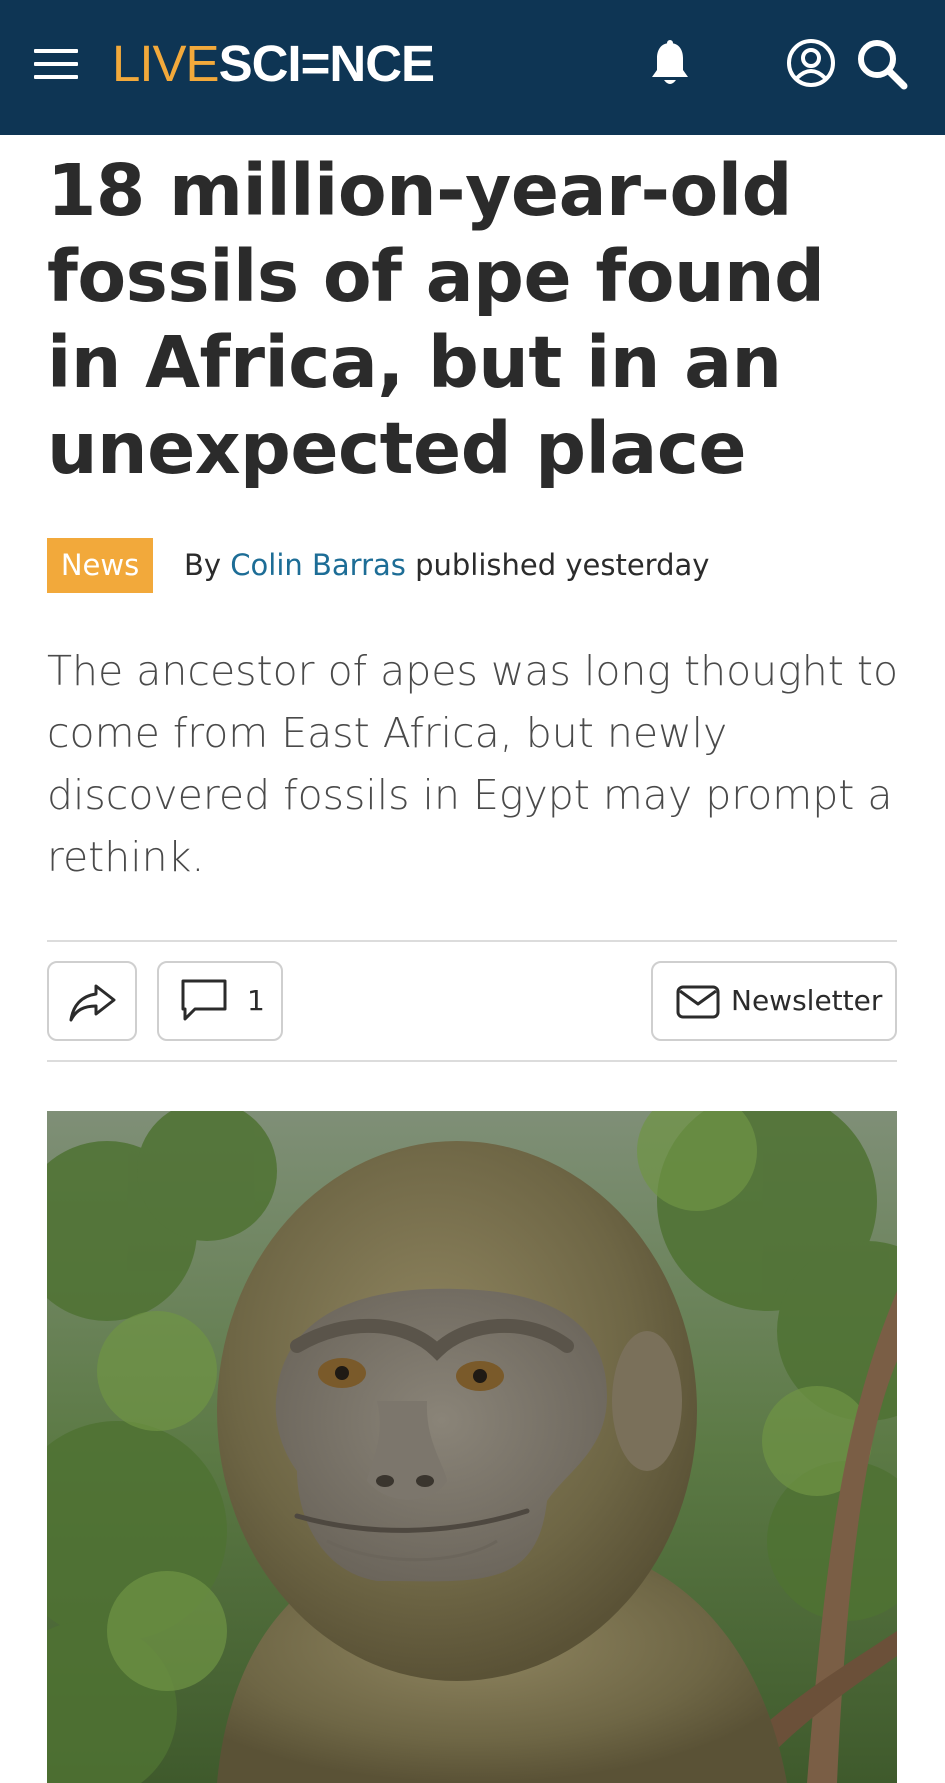 The width and height of the screenshot is (945, 1783). I want to click on share-arrow-icon, so click(92, 1003).